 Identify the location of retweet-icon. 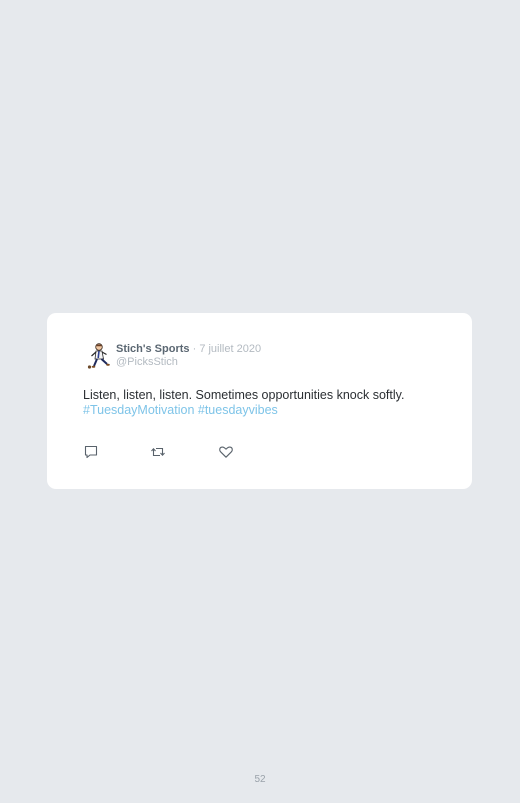
(158, 452).